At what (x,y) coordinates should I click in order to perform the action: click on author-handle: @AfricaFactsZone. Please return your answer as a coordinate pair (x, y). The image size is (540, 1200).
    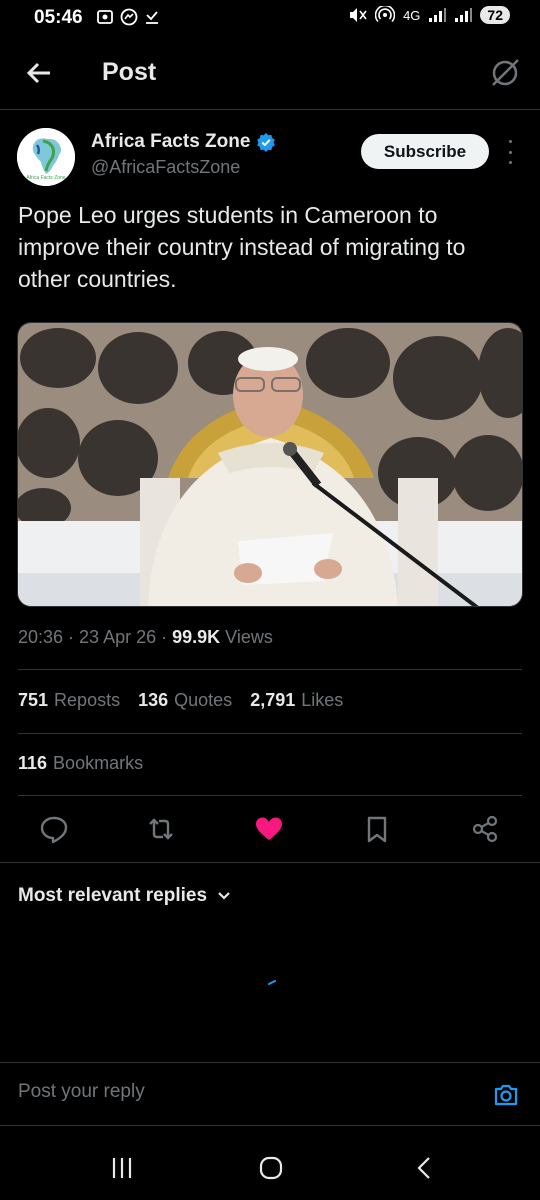
    Looking at the image, I should click on (165, 167).